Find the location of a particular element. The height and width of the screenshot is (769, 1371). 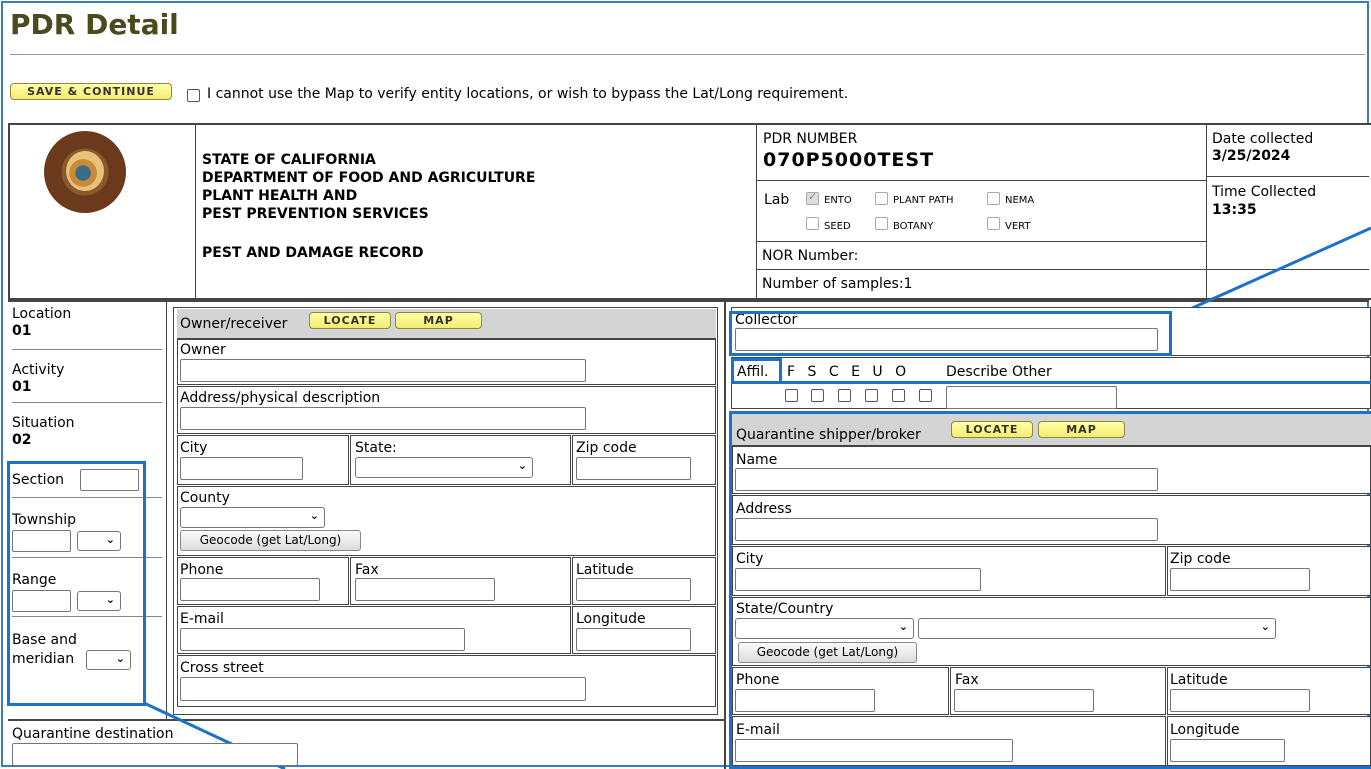

left-col-divider is located at coordinates (166, 509).